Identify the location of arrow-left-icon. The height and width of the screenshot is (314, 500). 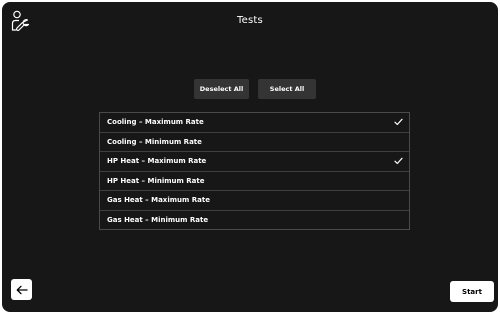
(22, 289).